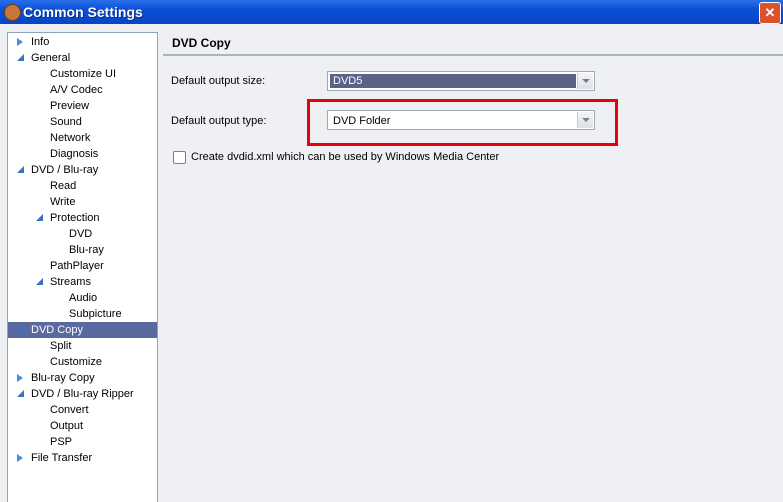 This screenshot has width=783, height=502. I want to click on tree-item-label: Network, so click(70, 138).